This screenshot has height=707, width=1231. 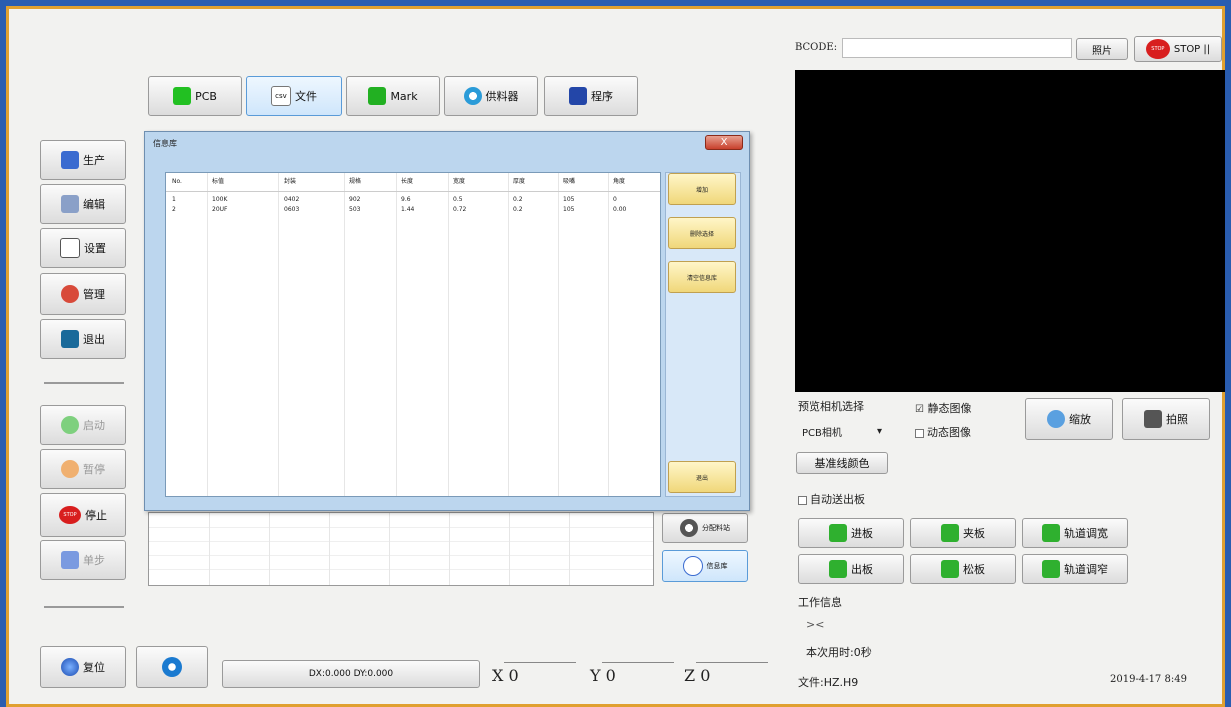 What do you see at coordinates (94, 204) in the screenshot?
I see `menu-edit-label: 编辑` at bounding box center [94, 204].